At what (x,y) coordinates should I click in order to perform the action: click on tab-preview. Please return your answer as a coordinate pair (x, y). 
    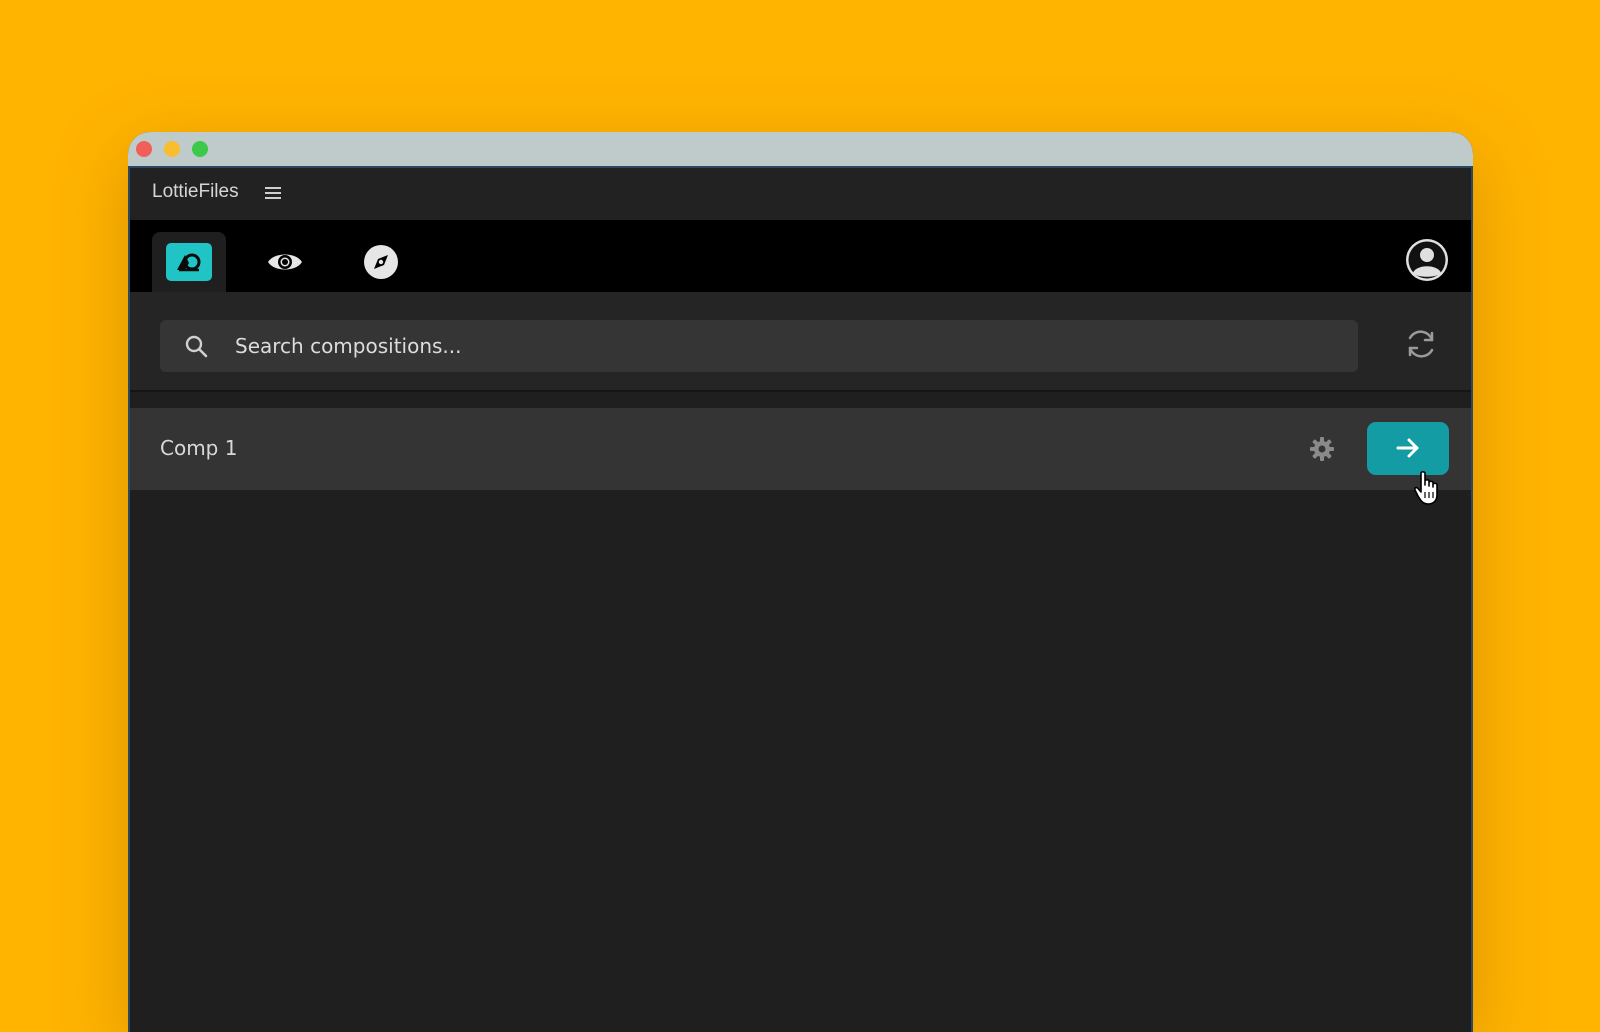
    Looking at the image, I should click on (285, 262).